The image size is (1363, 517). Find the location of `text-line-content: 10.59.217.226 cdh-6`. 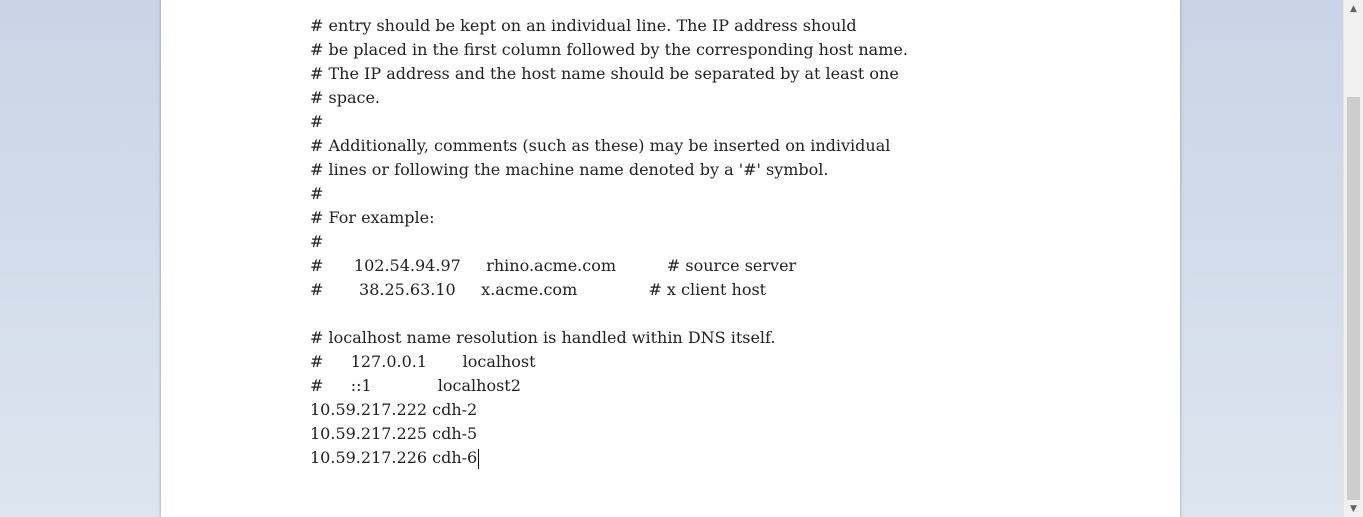

text-line-content: 10.59.217.226 cdh-6 is located at coordinates (394, 457).